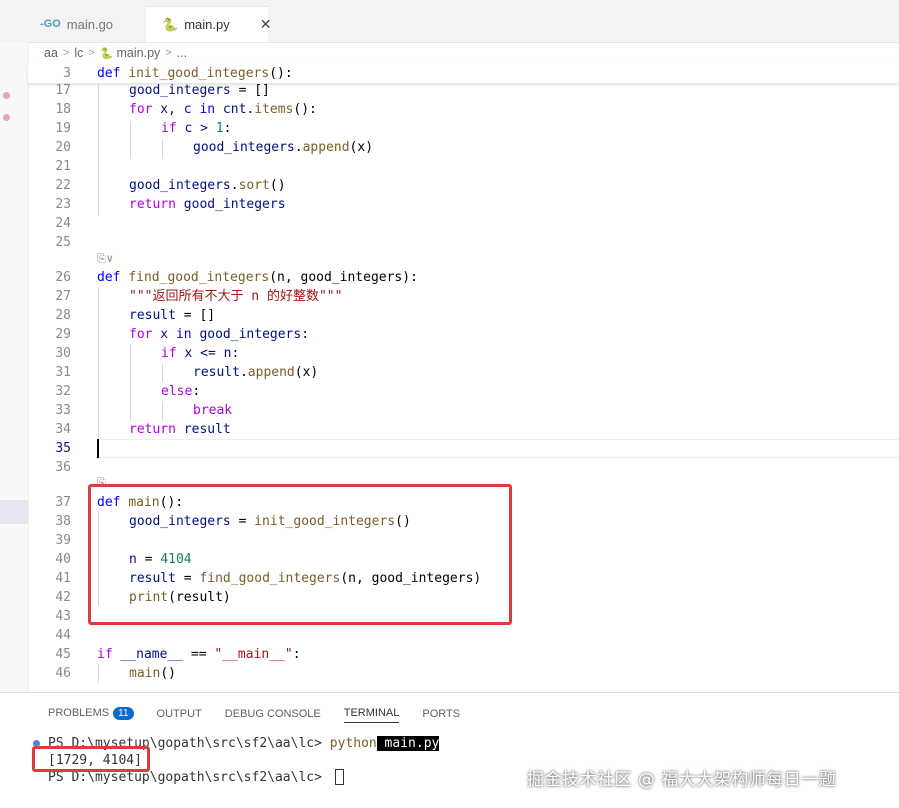 The width and height of the screenshot is (899, 808). I want to click on line-number: 28, so click(63, 315).